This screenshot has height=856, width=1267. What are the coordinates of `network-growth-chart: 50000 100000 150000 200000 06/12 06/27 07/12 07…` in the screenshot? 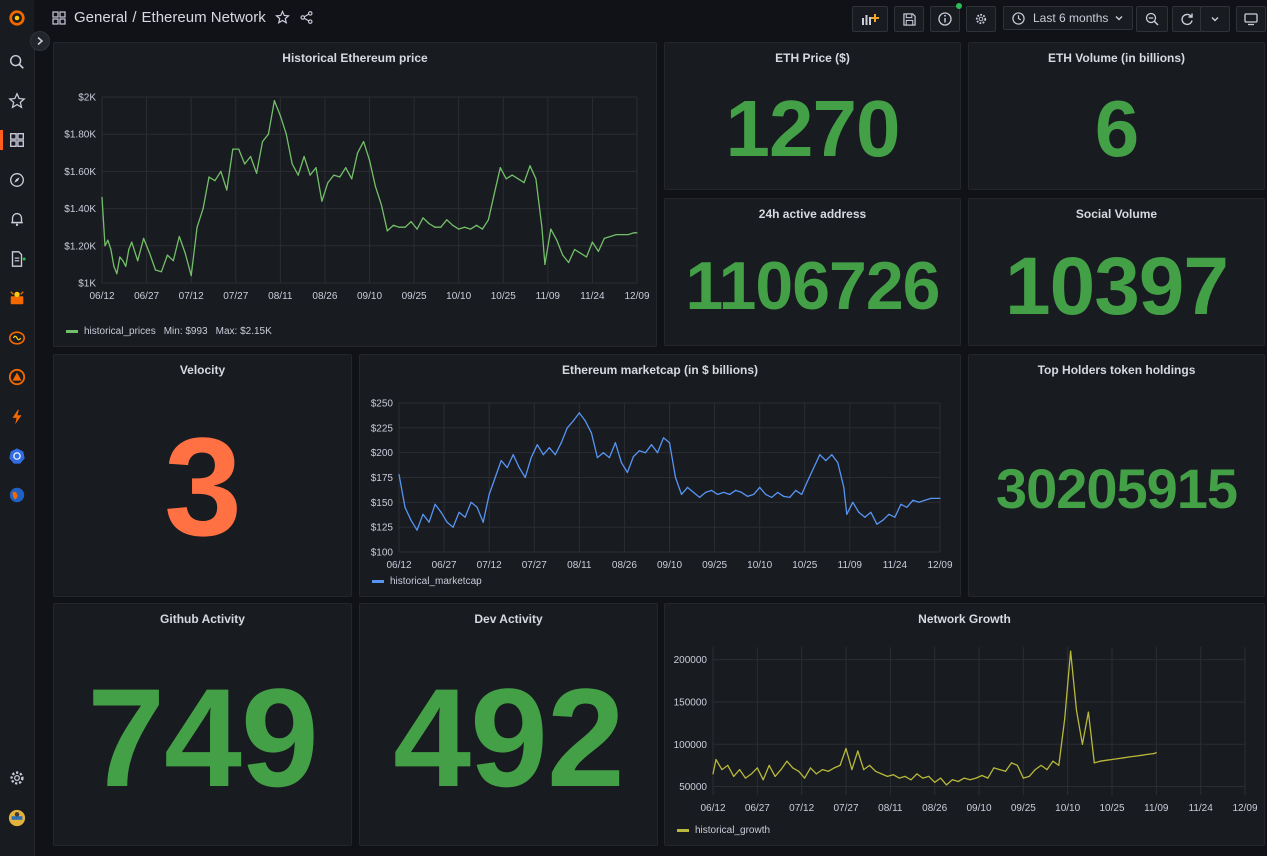 It's located at (964, 724).